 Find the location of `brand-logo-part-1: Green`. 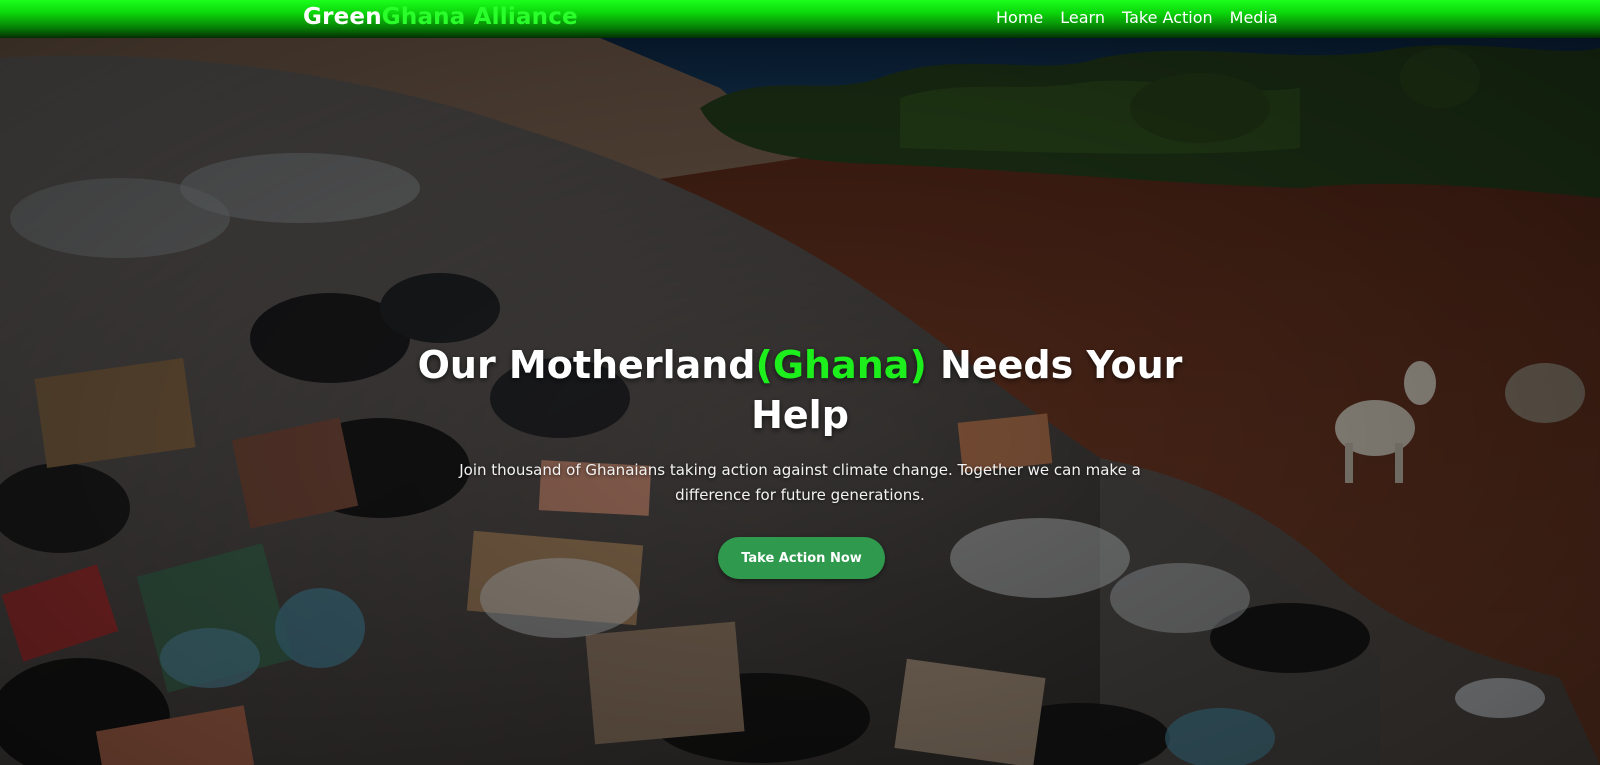

brand-logo-part-1: Green is located at coordinates (342, 17).